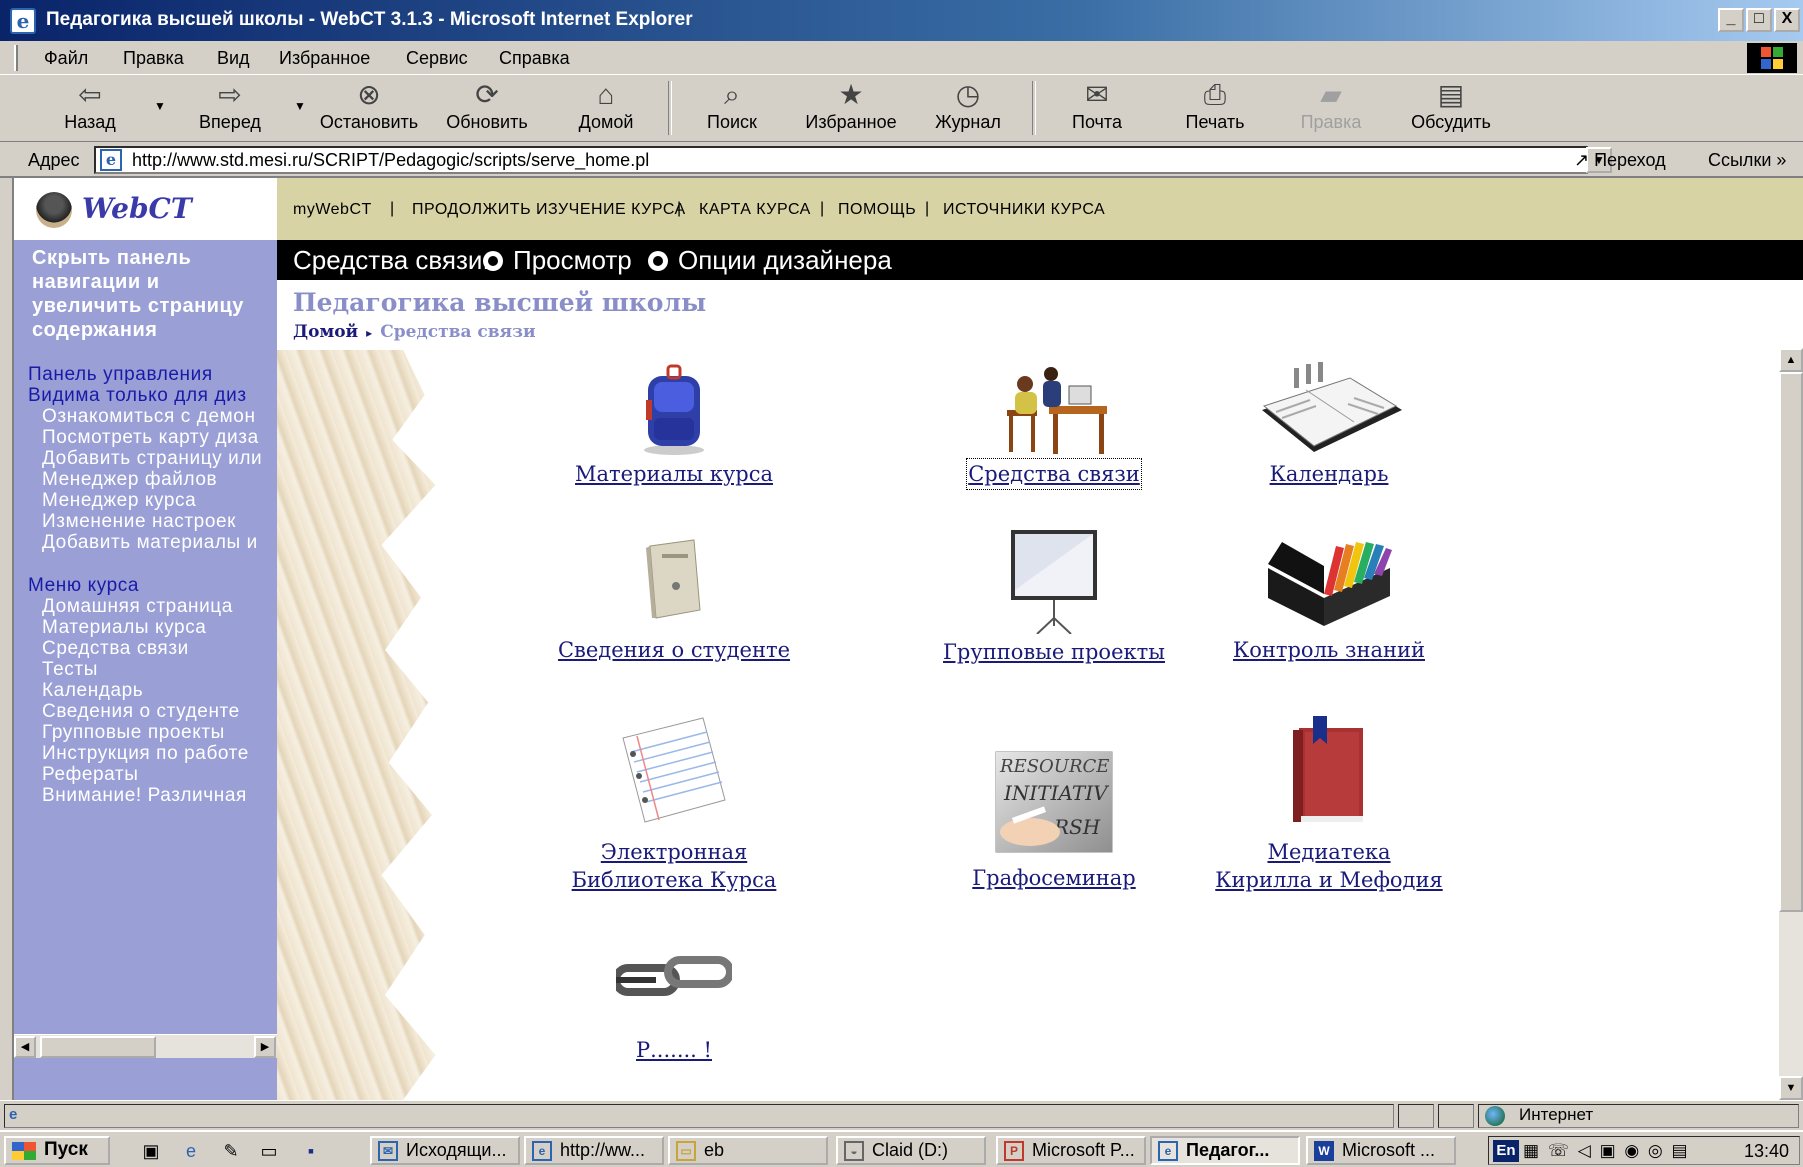 This screenshot has height=1167, width=1803. I want to click on menu-tools: Сервис, so click(437, 58).